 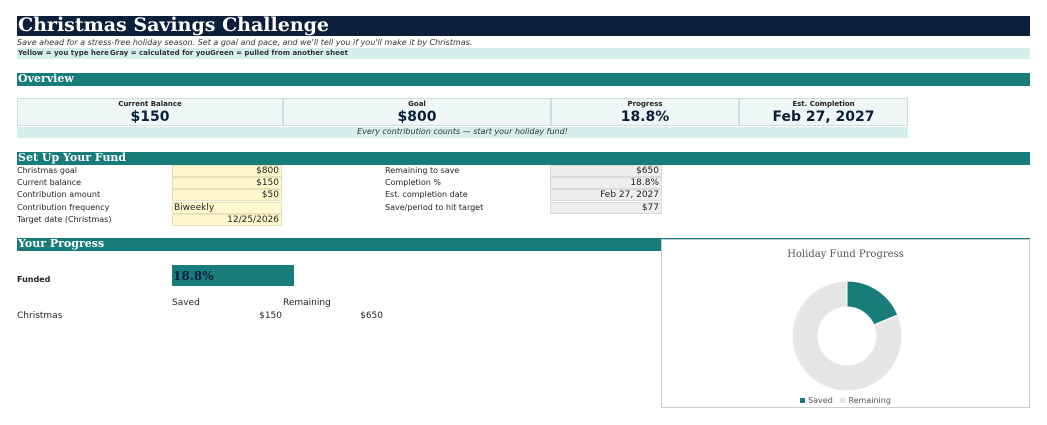 I want to click on donut-chart, so click(x=847, y=336).